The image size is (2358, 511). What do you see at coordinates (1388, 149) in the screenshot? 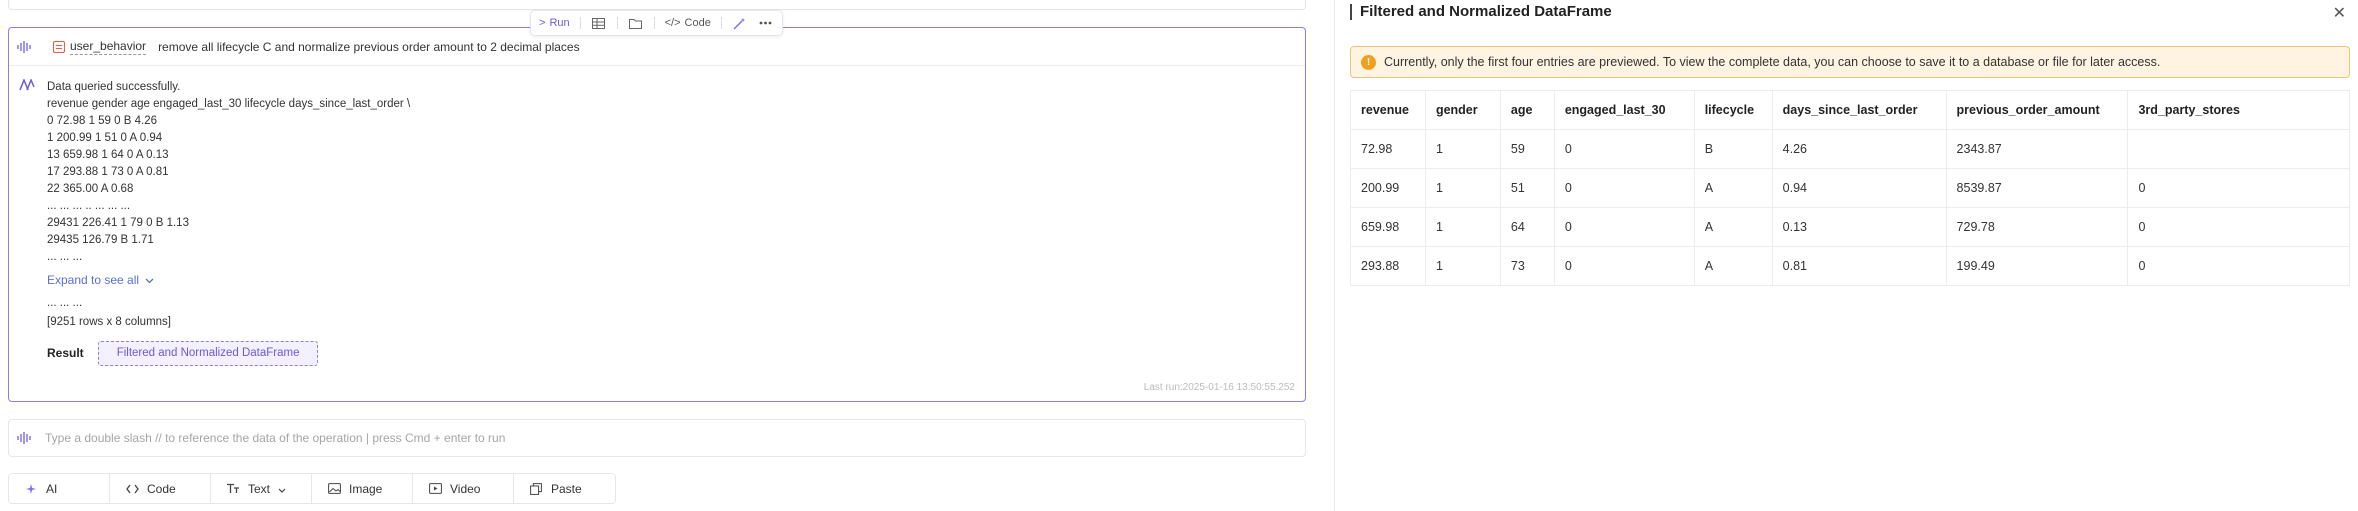
I see `table-cell: 72.98` at bounding box center [1388, 149].